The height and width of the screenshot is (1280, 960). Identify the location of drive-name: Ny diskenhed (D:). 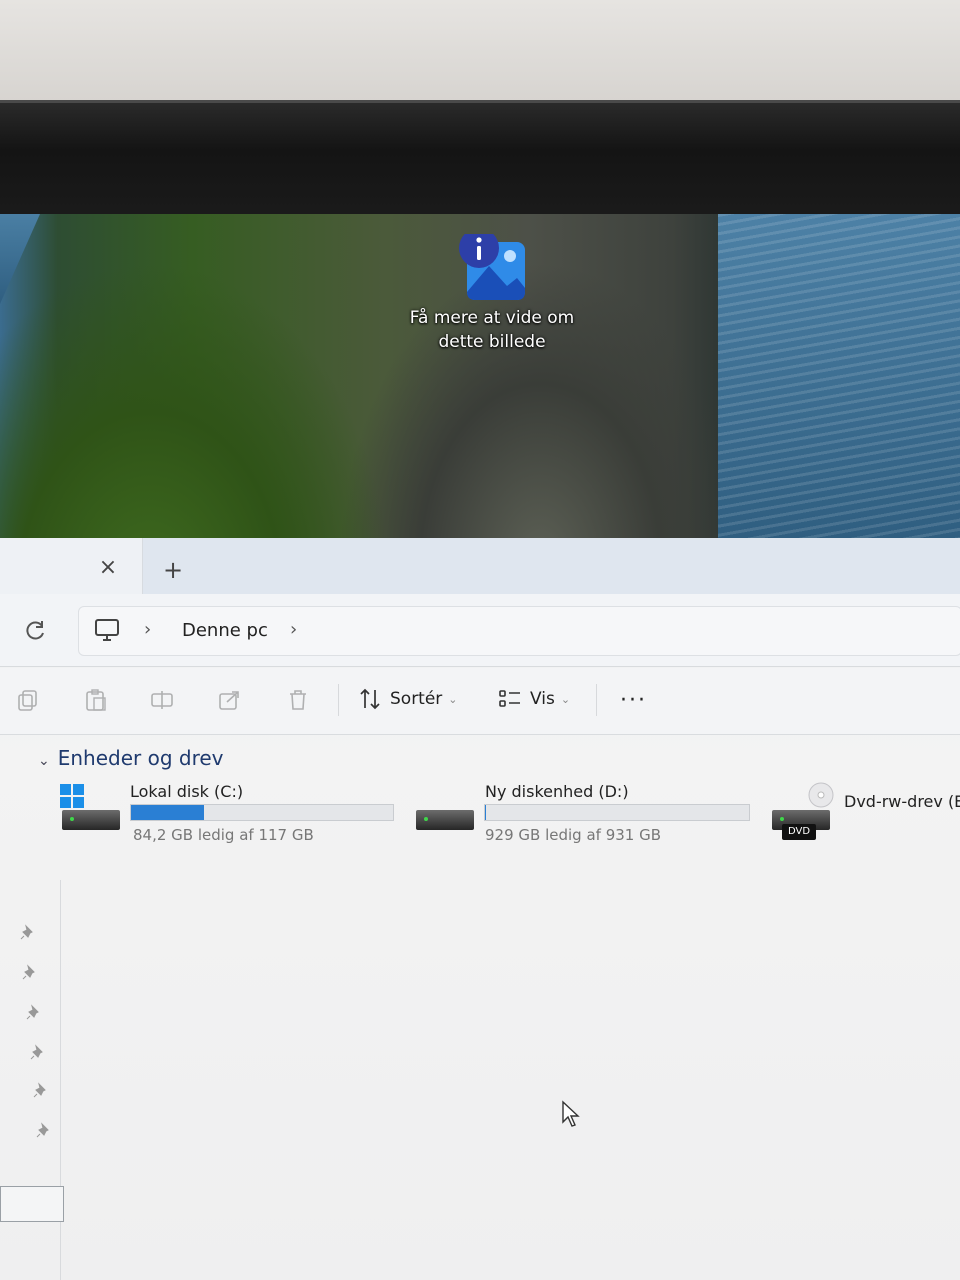
(557, 791).